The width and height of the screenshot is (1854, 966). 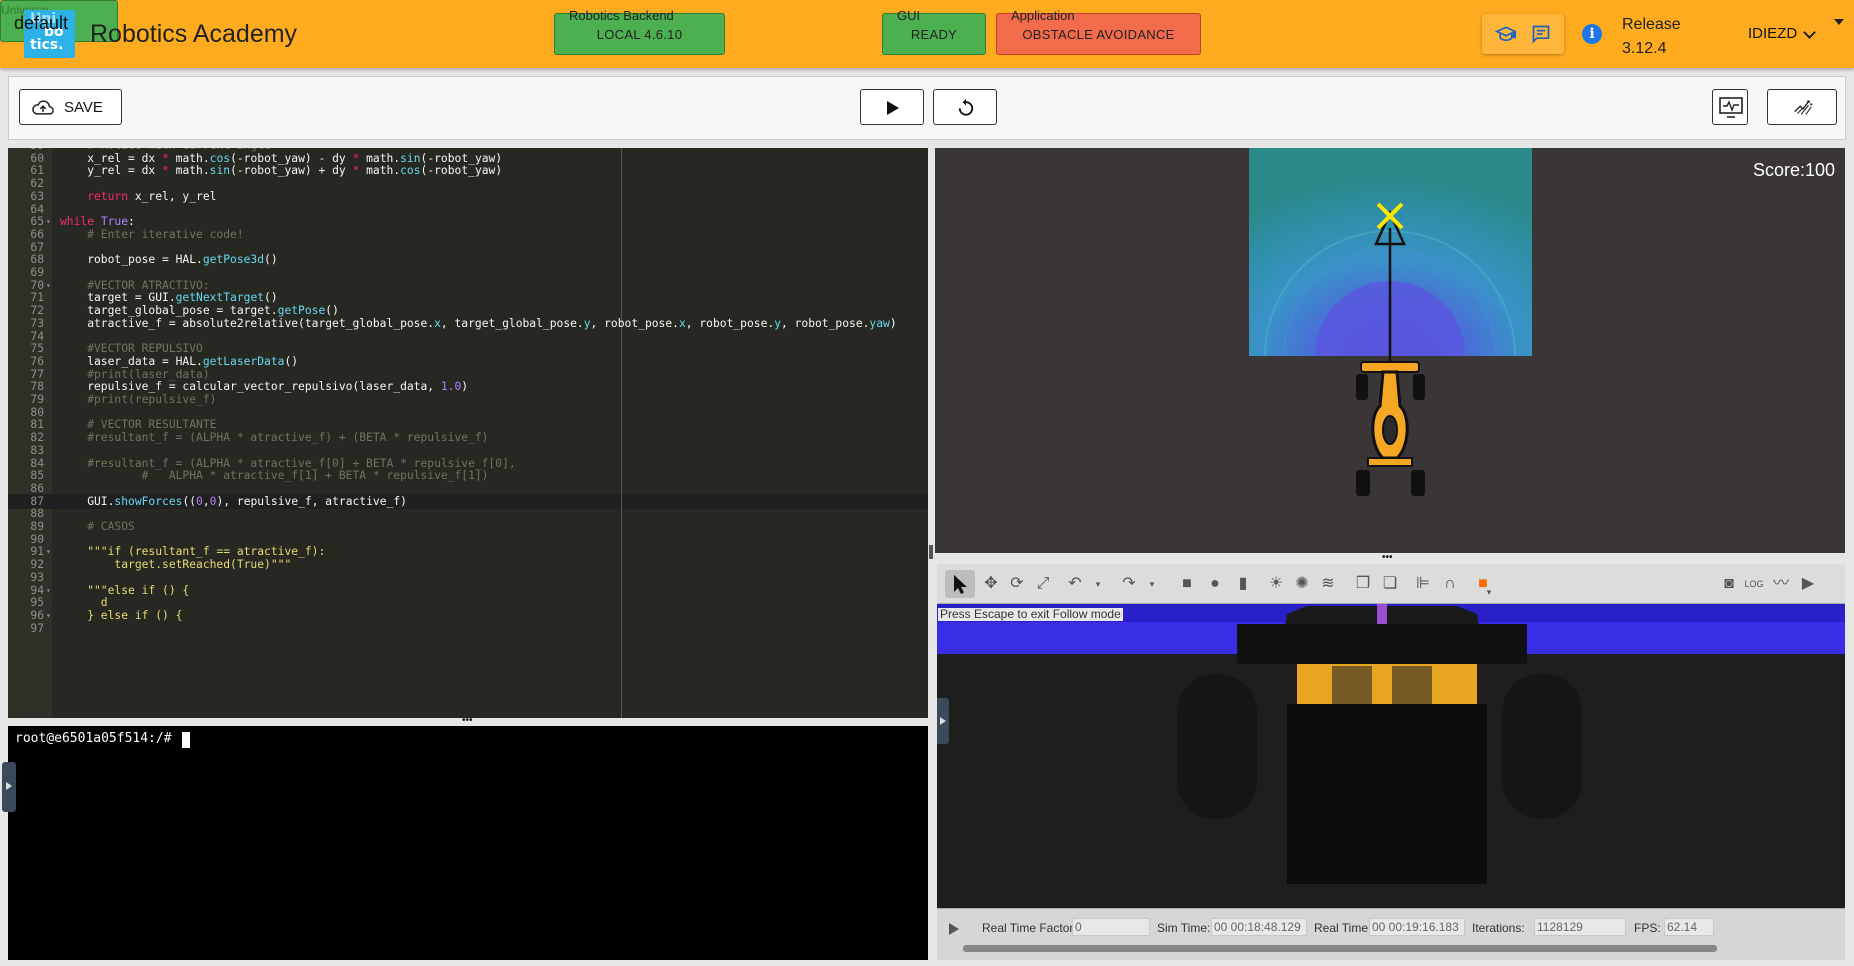 I want to click on universe-value: default, so click(x=41, y=23).